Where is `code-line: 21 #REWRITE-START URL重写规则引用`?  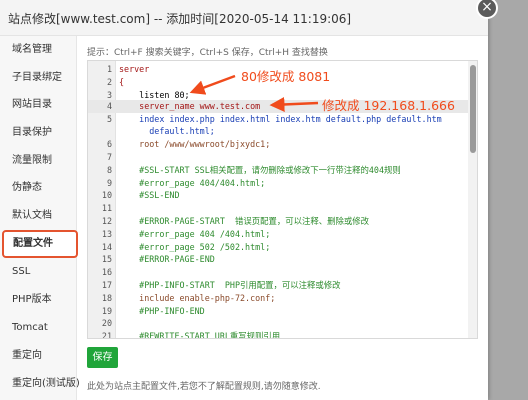
code-line: 21 #REWRITE-START URL重写规则引用 is located at coordinates (278, 334).